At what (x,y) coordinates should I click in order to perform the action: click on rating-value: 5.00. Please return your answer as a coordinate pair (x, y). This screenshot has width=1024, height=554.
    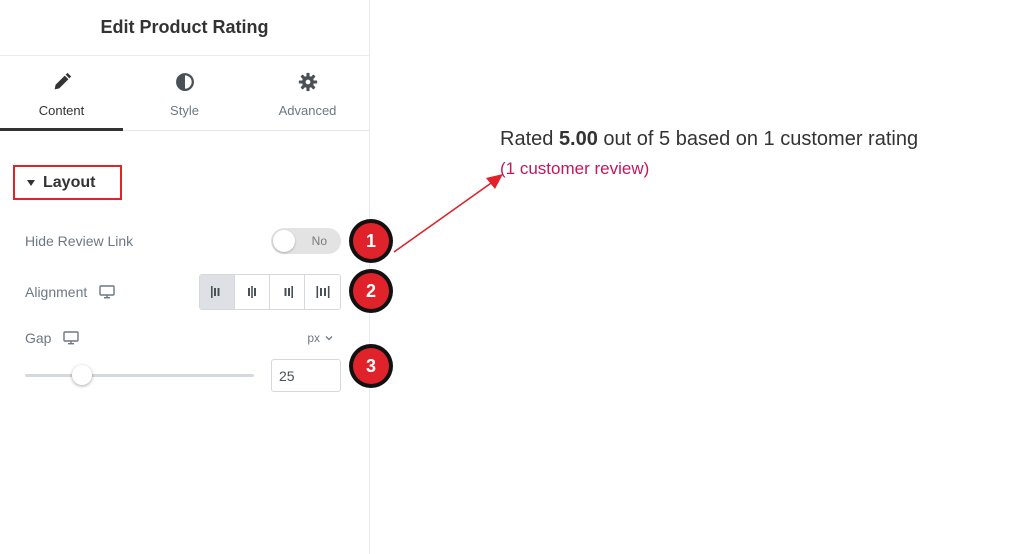
    Looking at the image, I should click on (578, 139).